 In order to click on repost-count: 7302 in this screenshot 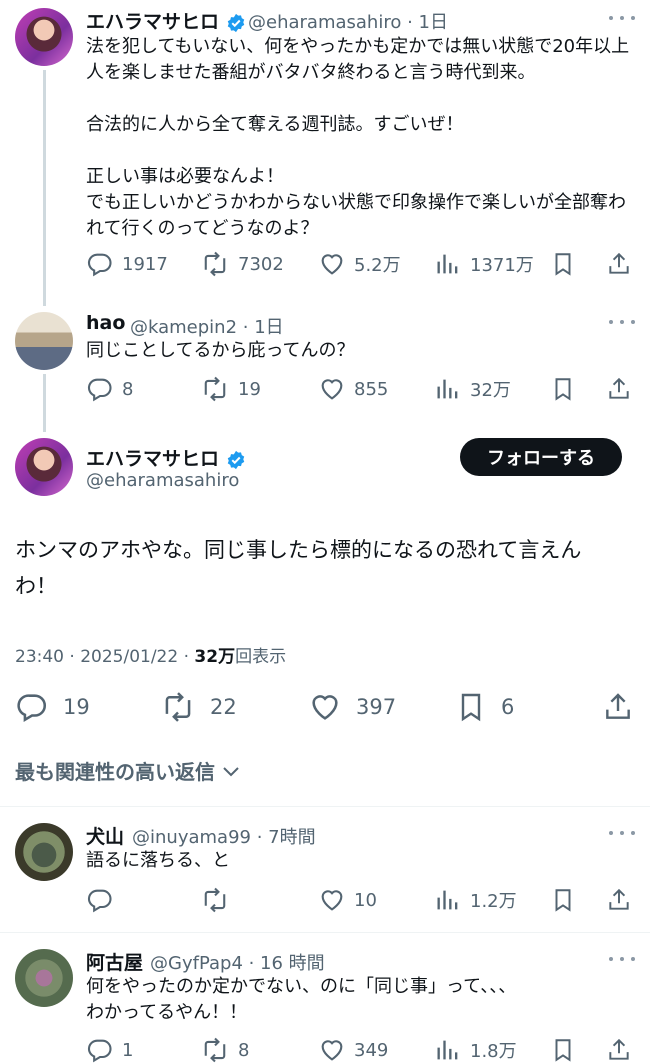, I will do `click(261, 264)`.